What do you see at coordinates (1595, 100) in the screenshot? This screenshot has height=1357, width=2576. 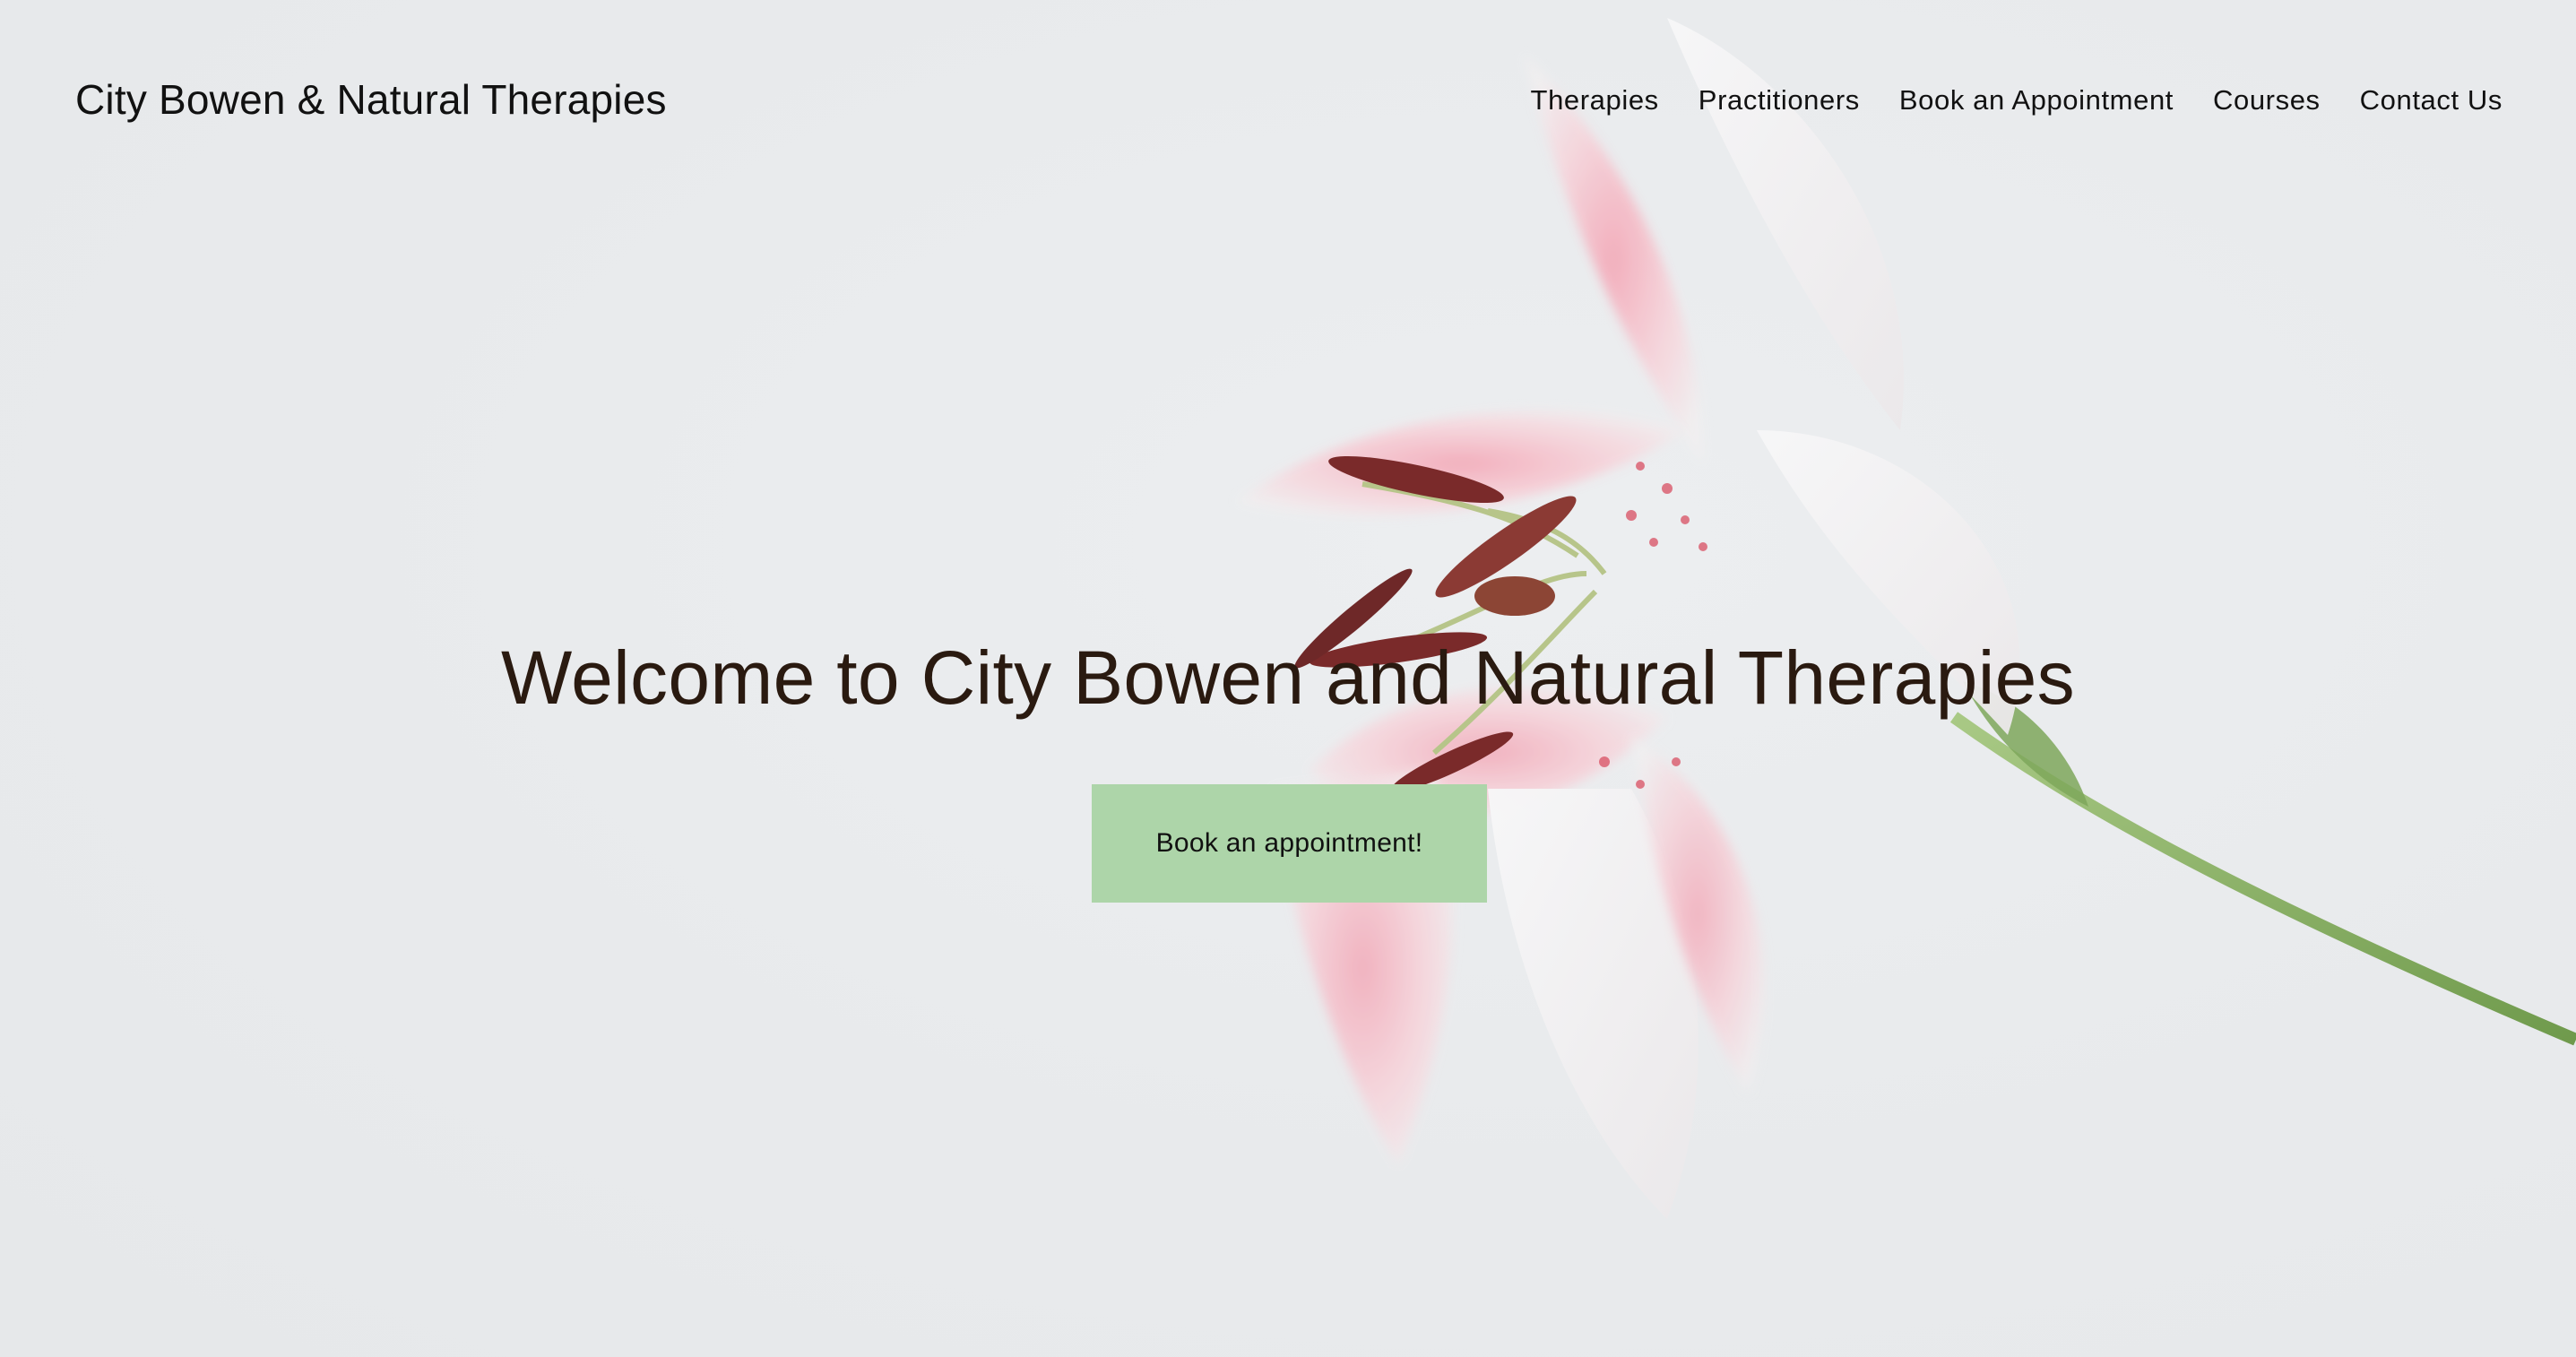 I see `nav-item-therapies: Therapies` at bounding box center [1595, 100].